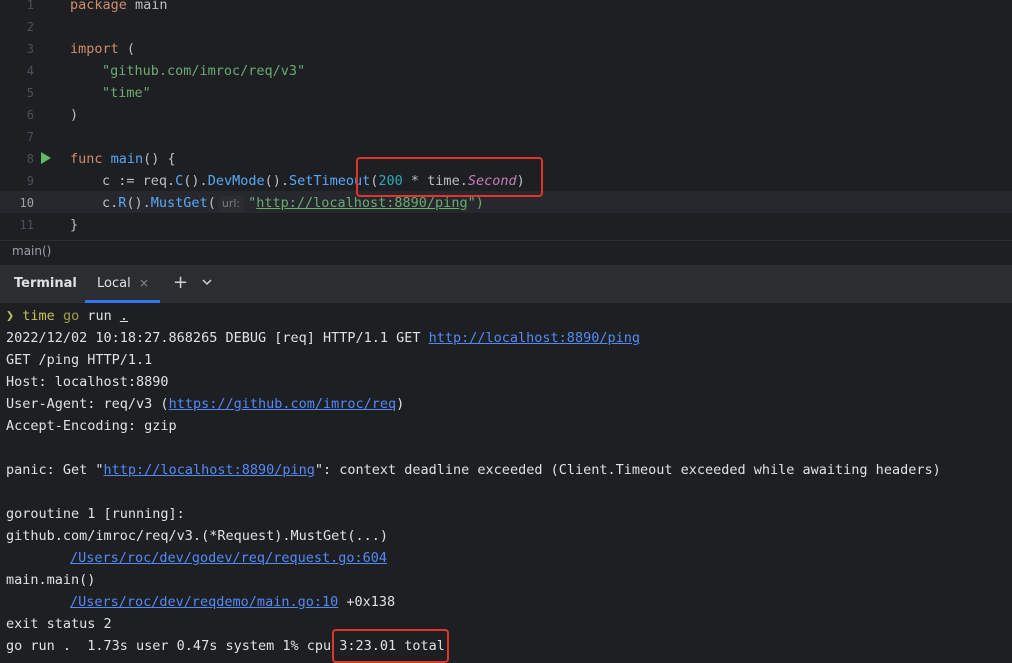 The width and height of the screenshot is (1012, 663). What do you see at coordinates (30, 27) in the screenshot?
I see `line-number: 2` at bounding box center [30, 27].